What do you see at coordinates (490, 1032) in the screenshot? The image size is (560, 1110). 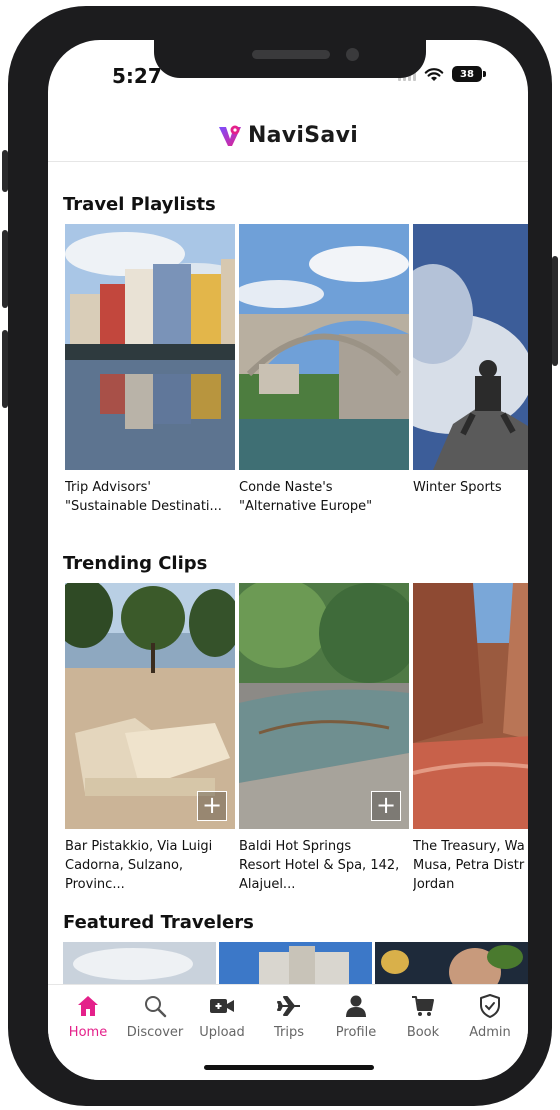 I see `tab-label: Admin` at bounding box center [490, 1032].